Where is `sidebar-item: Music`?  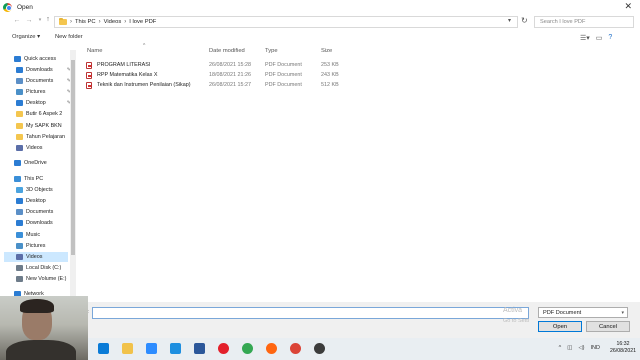 sidebar-item: Music is located at coordinates (28, 235).